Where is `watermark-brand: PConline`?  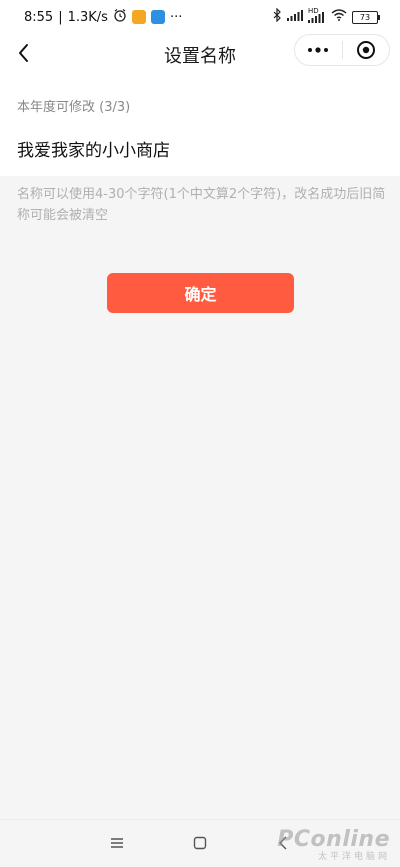
watermark-brand: PConline is located at coordinates (333, 839).